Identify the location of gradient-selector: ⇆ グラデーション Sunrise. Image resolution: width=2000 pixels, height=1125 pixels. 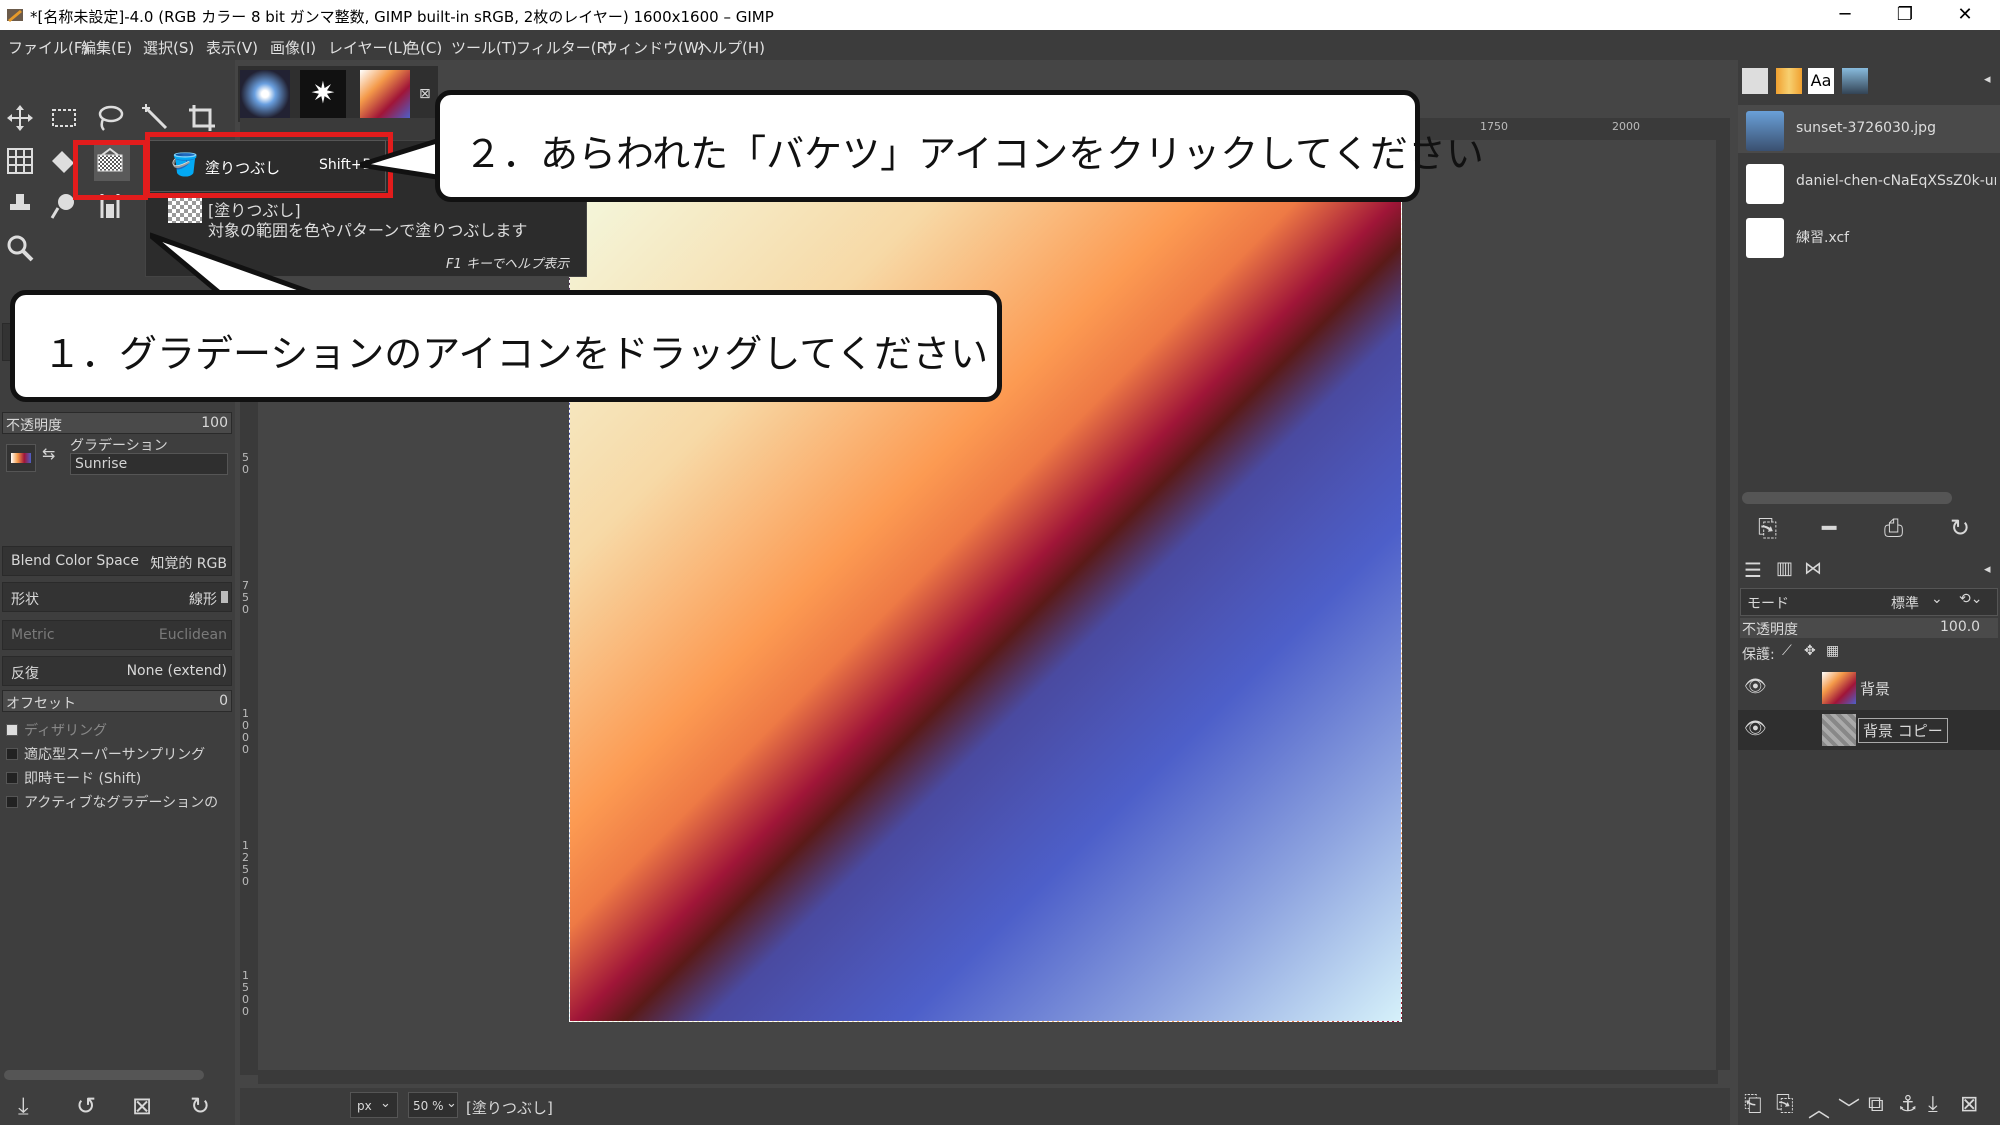
(118, 458).